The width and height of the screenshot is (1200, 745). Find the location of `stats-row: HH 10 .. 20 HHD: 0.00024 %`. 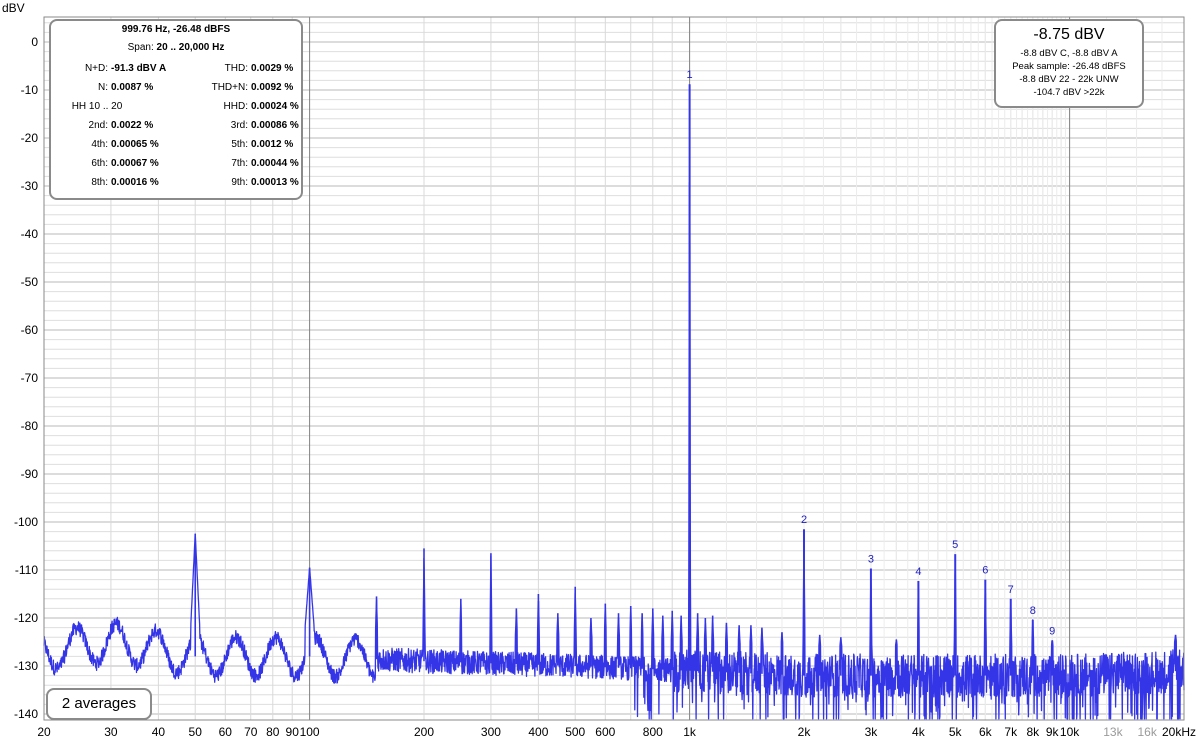

stats-row: HH 10 .. 20 HHD: 0.00024 % is located at coordinates (176, 106).